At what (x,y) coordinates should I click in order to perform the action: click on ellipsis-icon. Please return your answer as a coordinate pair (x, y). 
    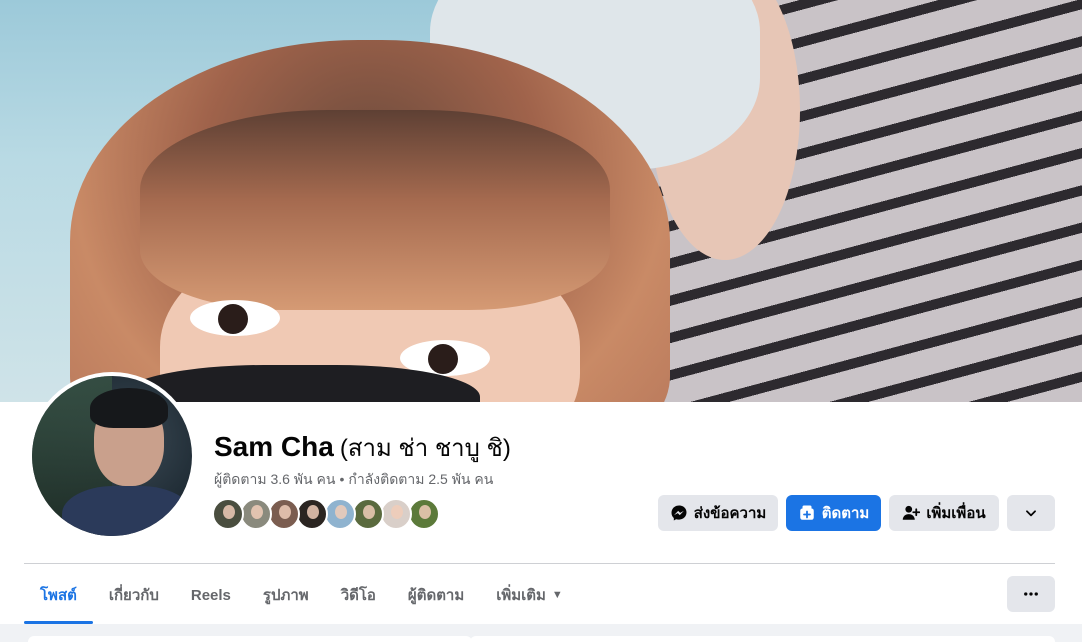
    Looking at the image, I should click on (1031, 594).